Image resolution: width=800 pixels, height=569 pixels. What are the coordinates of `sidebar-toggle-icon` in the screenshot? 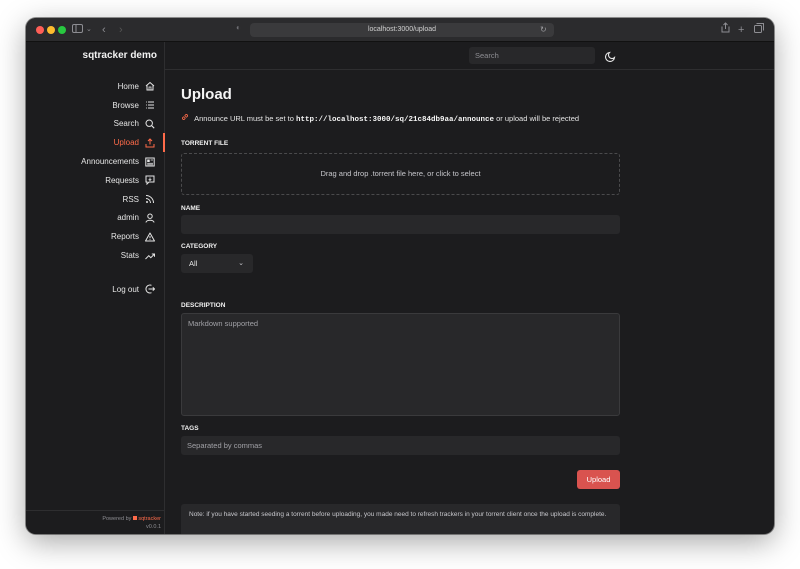 It's located at (77, 30).